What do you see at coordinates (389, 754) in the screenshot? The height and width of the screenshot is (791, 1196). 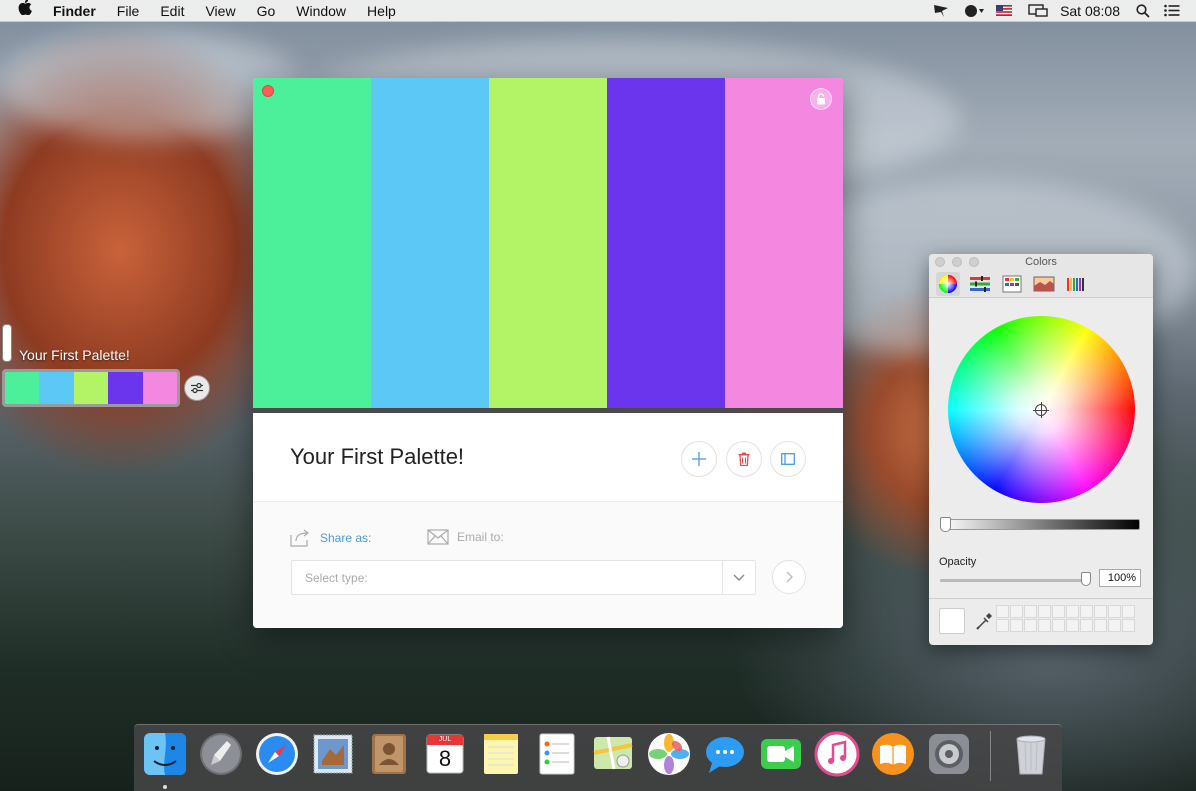 I see `contacts-icon` at bounding box center [389, 754].